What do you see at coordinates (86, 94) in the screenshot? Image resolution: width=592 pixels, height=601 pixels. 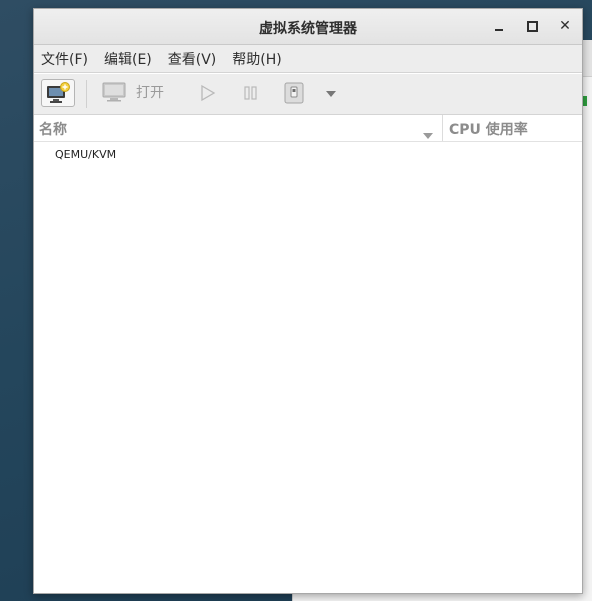 I see `toolbar-separator` at bounding box center [86, 94].